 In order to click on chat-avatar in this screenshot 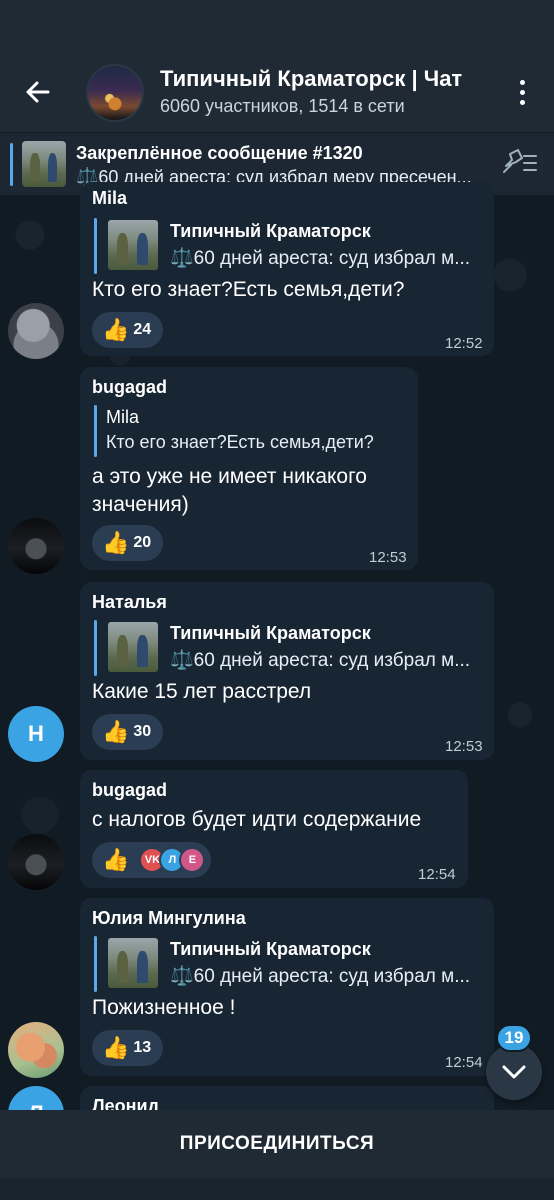, I will do `click(115, 93)`.